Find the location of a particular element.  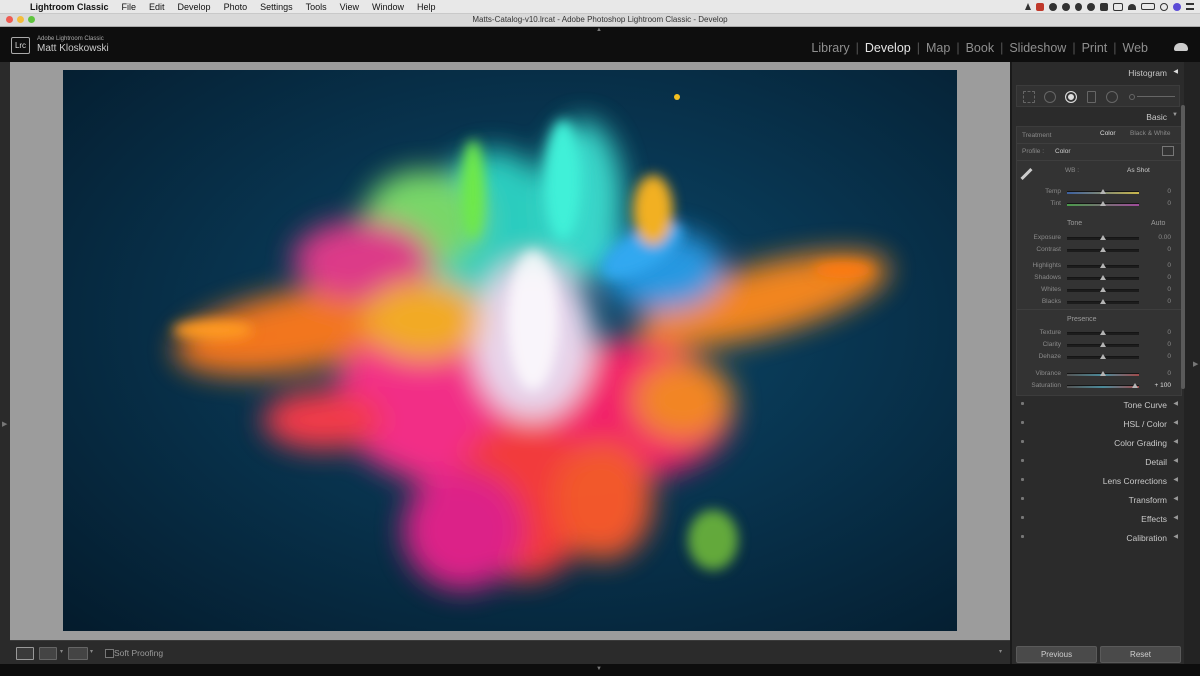

dropbox-icon is located at coordinates (1104, 6).